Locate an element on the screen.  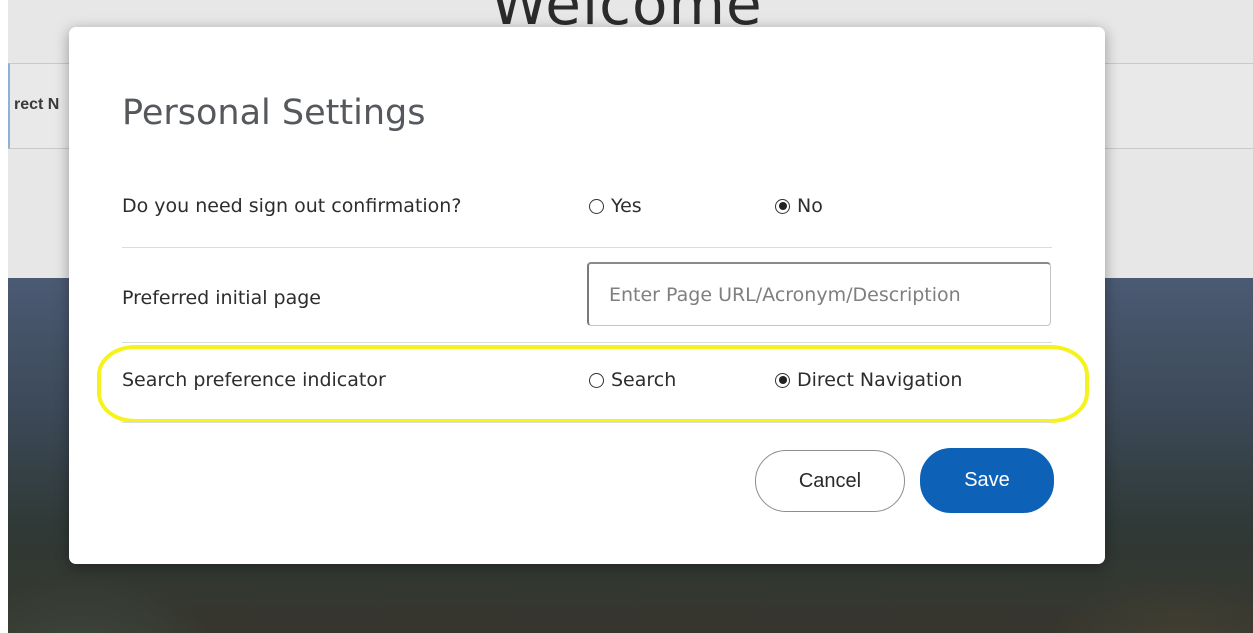
cancel-button: Cancel is located at coordinates (830, 481).